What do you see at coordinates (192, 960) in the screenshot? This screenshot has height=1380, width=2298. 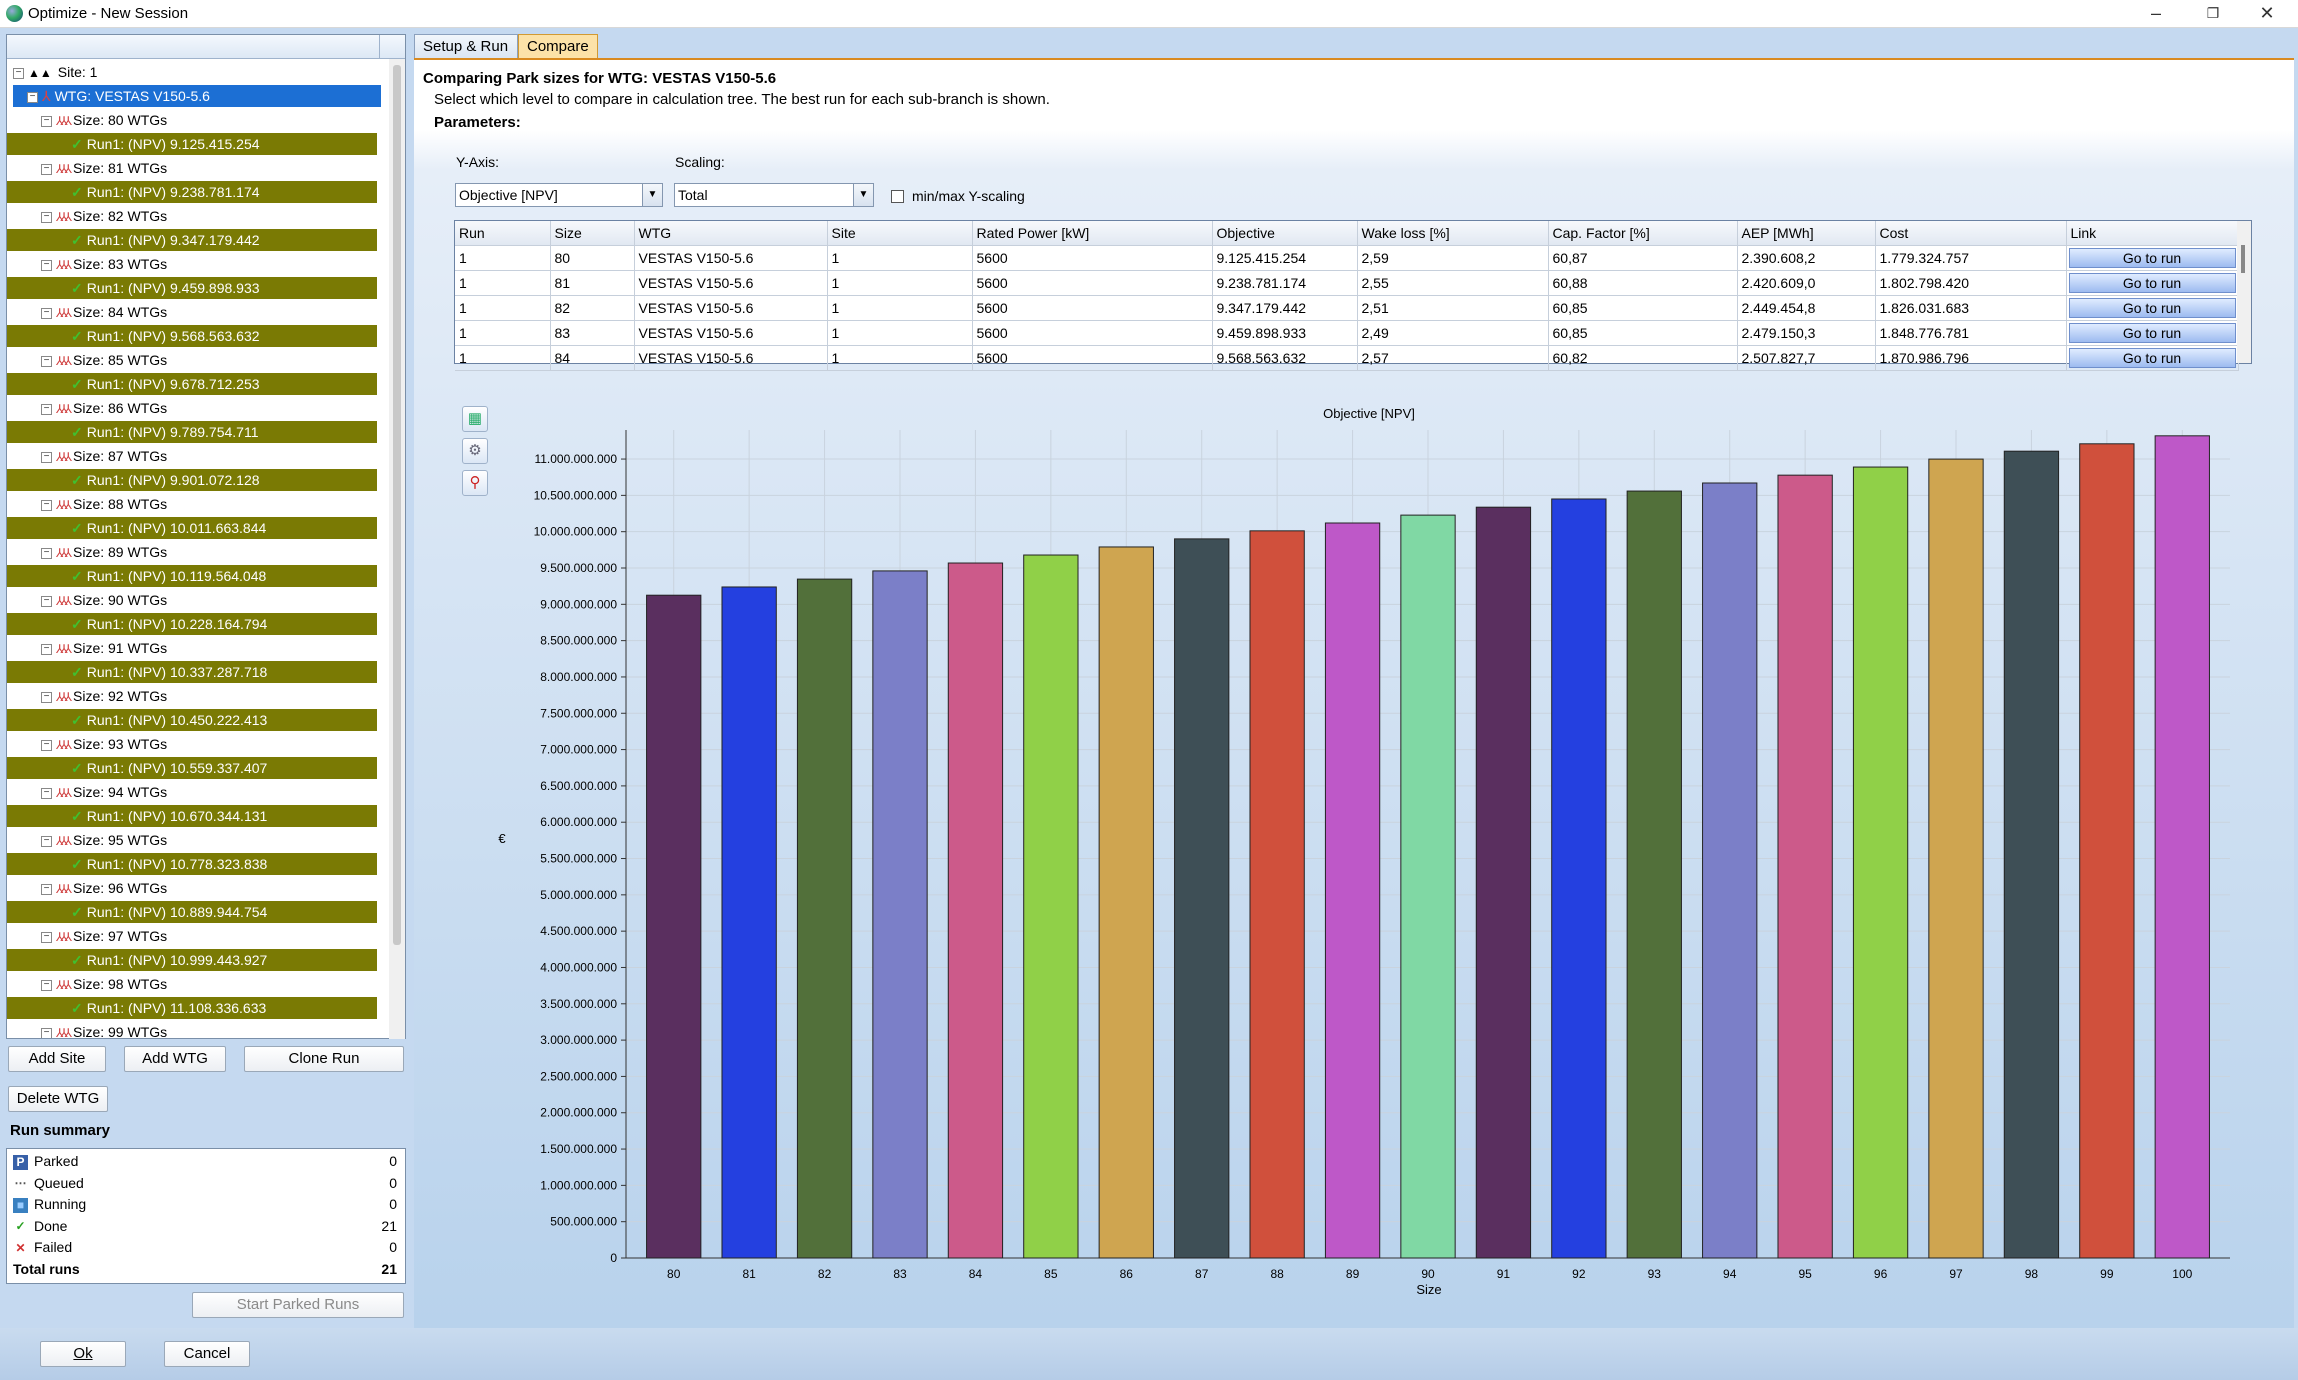 I see `tree-run-node: ✓ Run1: (NPV) 10.999.443.927` at bounding box center [192, 960].